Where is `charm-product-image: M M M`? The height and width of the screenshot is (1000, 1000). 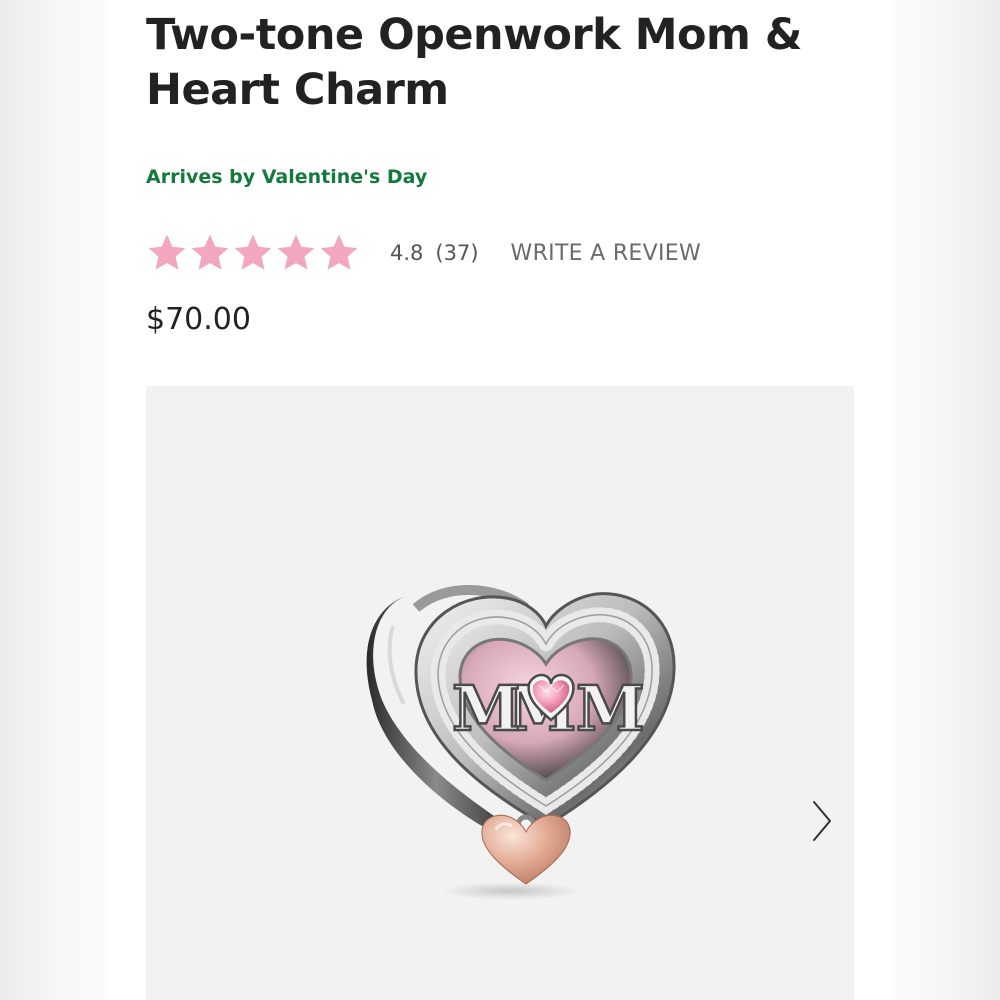 charm-product-image: M M M is located at coordinates (521, 742).